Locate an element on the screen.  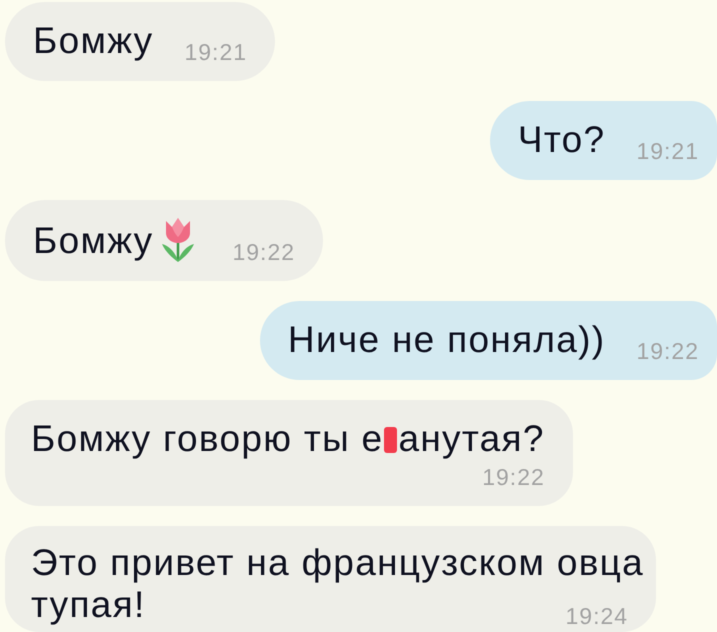
message-text: Это привет на французском овца is located at coordinates (337, 563).